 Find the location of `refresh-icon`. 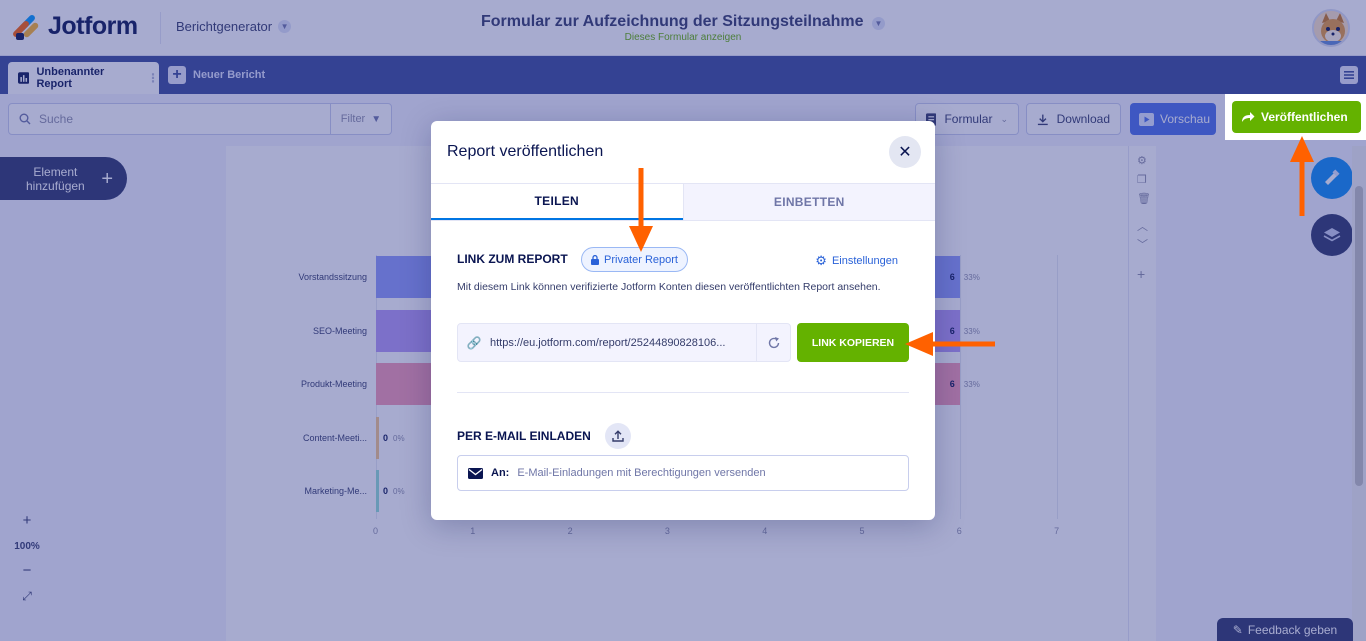

refresh-icon is located at coordinates (773, 342).